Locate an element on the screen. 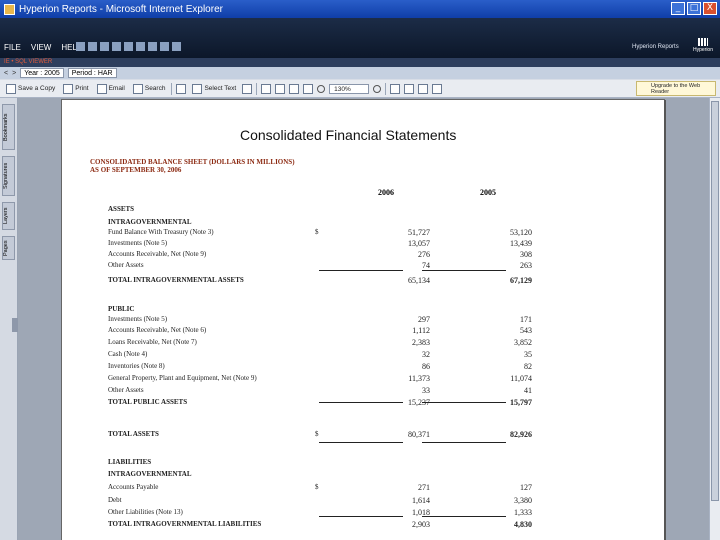  printer-icon is located at coordinates (68, 88).